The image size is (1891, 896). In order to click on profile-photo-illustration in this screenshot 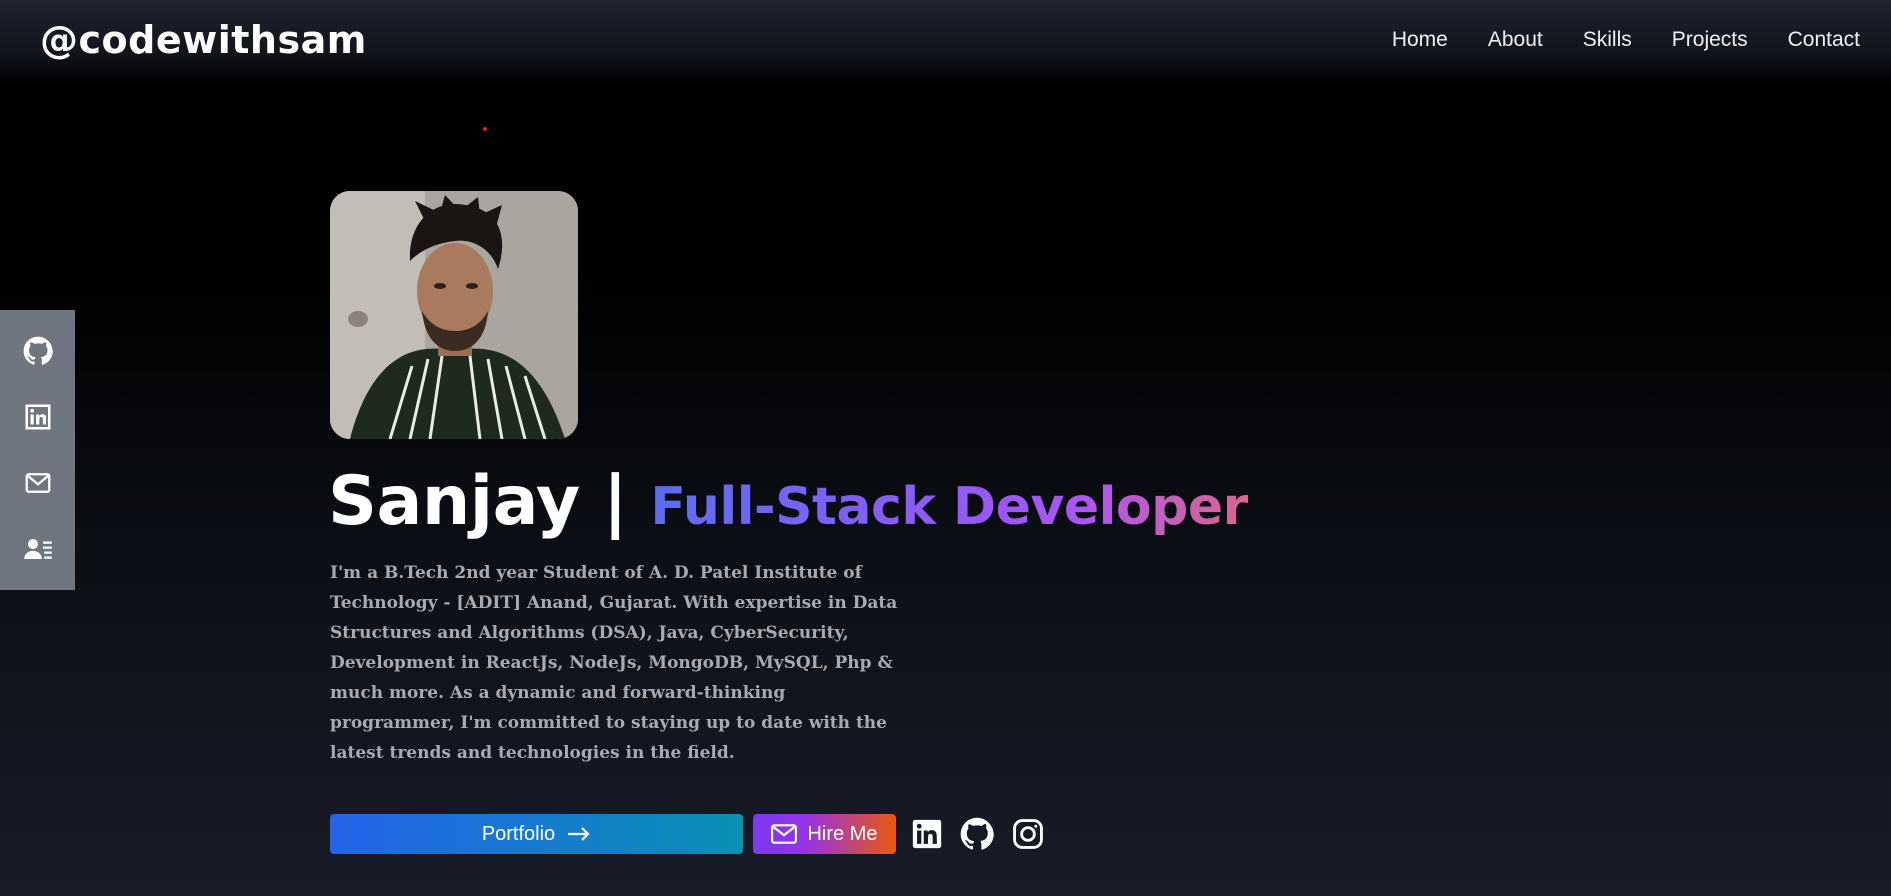, I will do `click(454, 315)`.